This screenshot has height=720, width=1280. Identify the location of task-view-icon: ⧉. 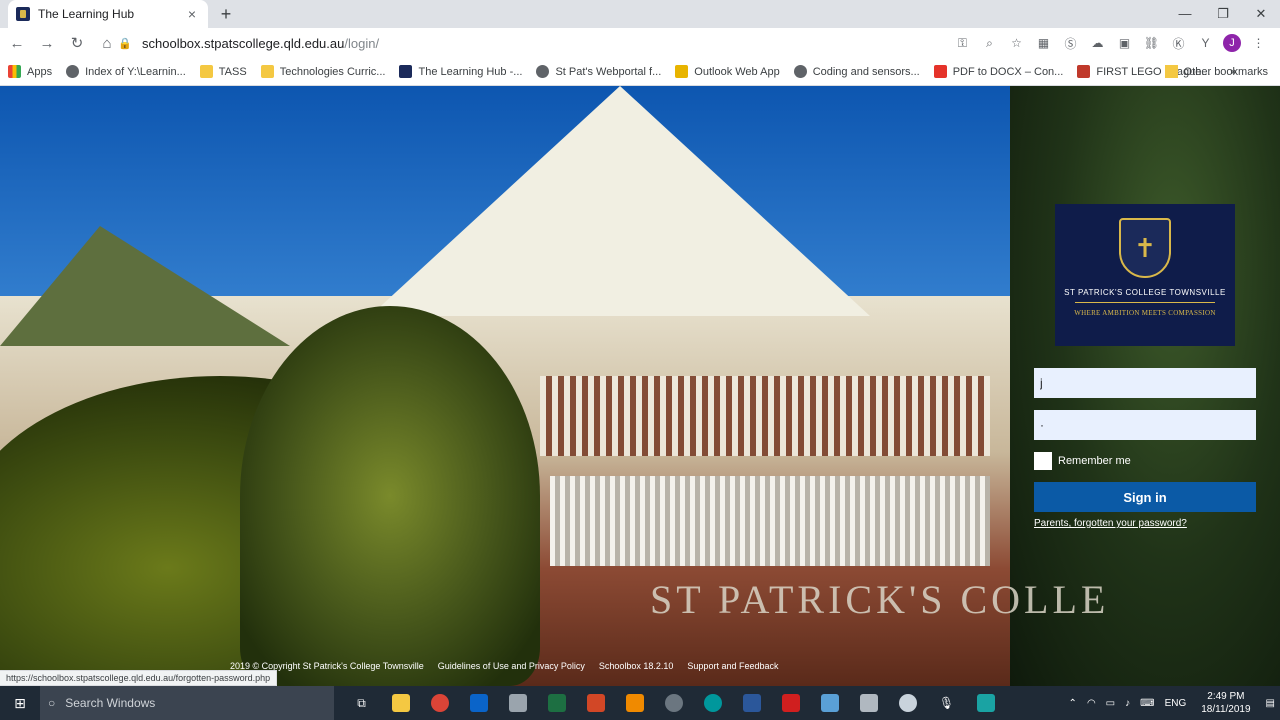
(361, 703).